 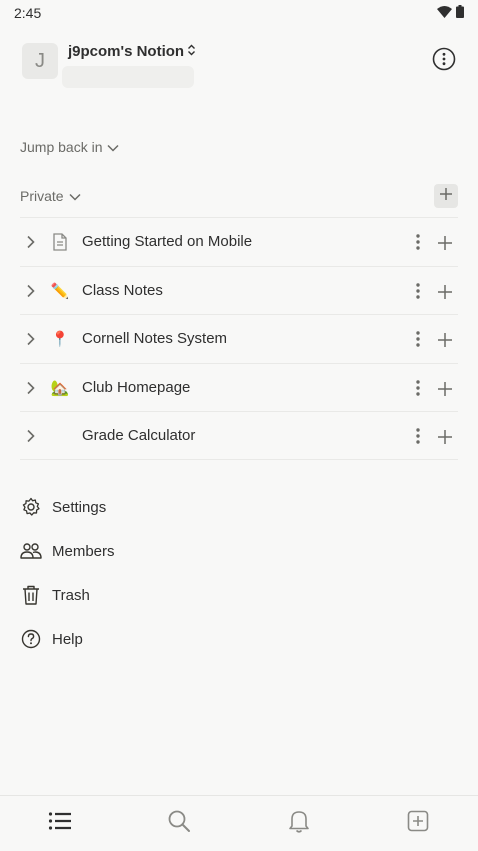 What do you see at coordinates (60, 291) in the screenshot?
I see `pencil-emoji-icon: ✏️` at bounding box center [60, 291].